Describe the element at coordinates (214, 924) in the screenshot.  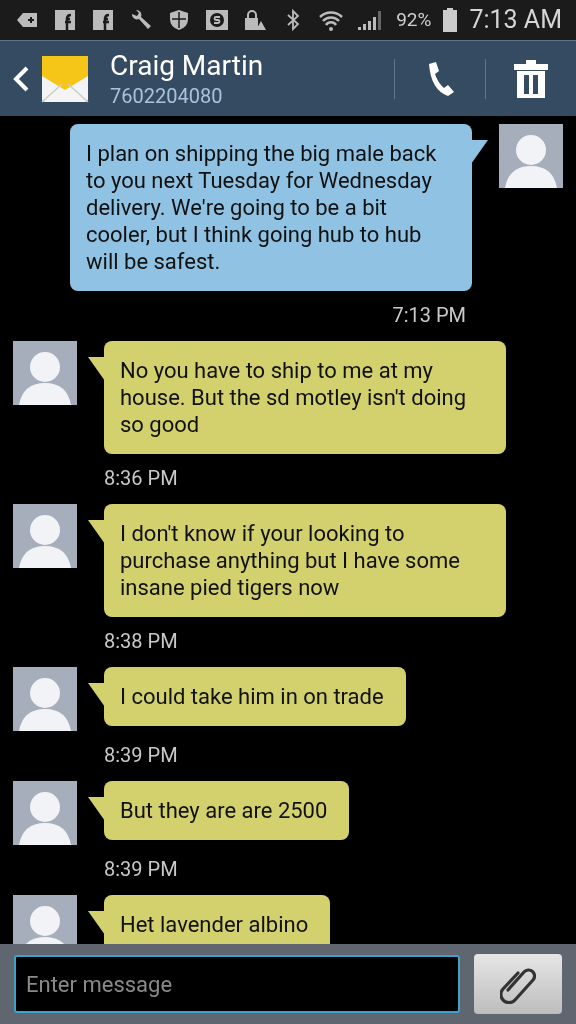
I see `message-text: Het lavender albino` at that location.